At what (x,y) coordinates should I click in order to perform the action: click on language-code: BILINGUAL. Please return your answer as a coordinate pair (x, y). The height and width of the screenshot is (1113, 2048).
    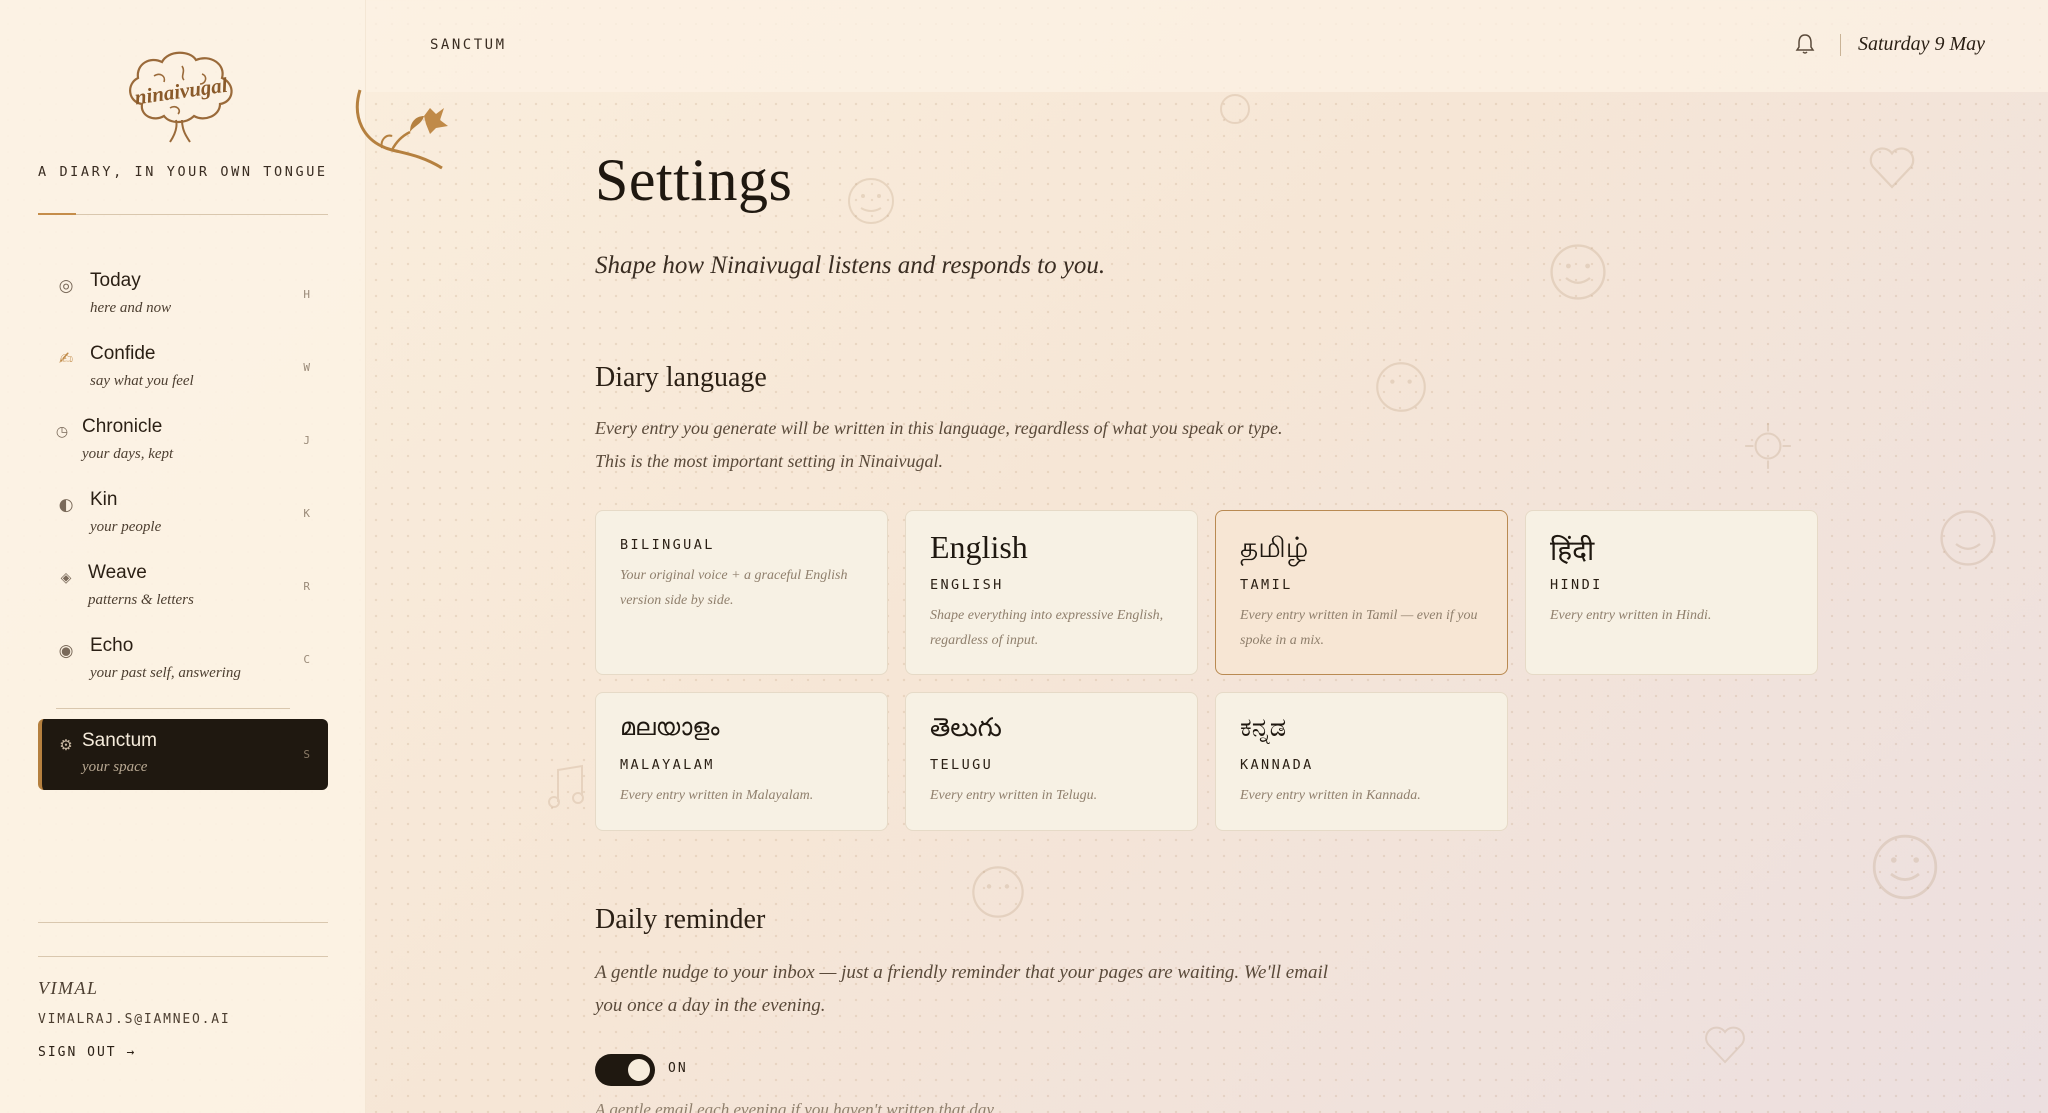
    Looking at the image, I should click on (667, 545).